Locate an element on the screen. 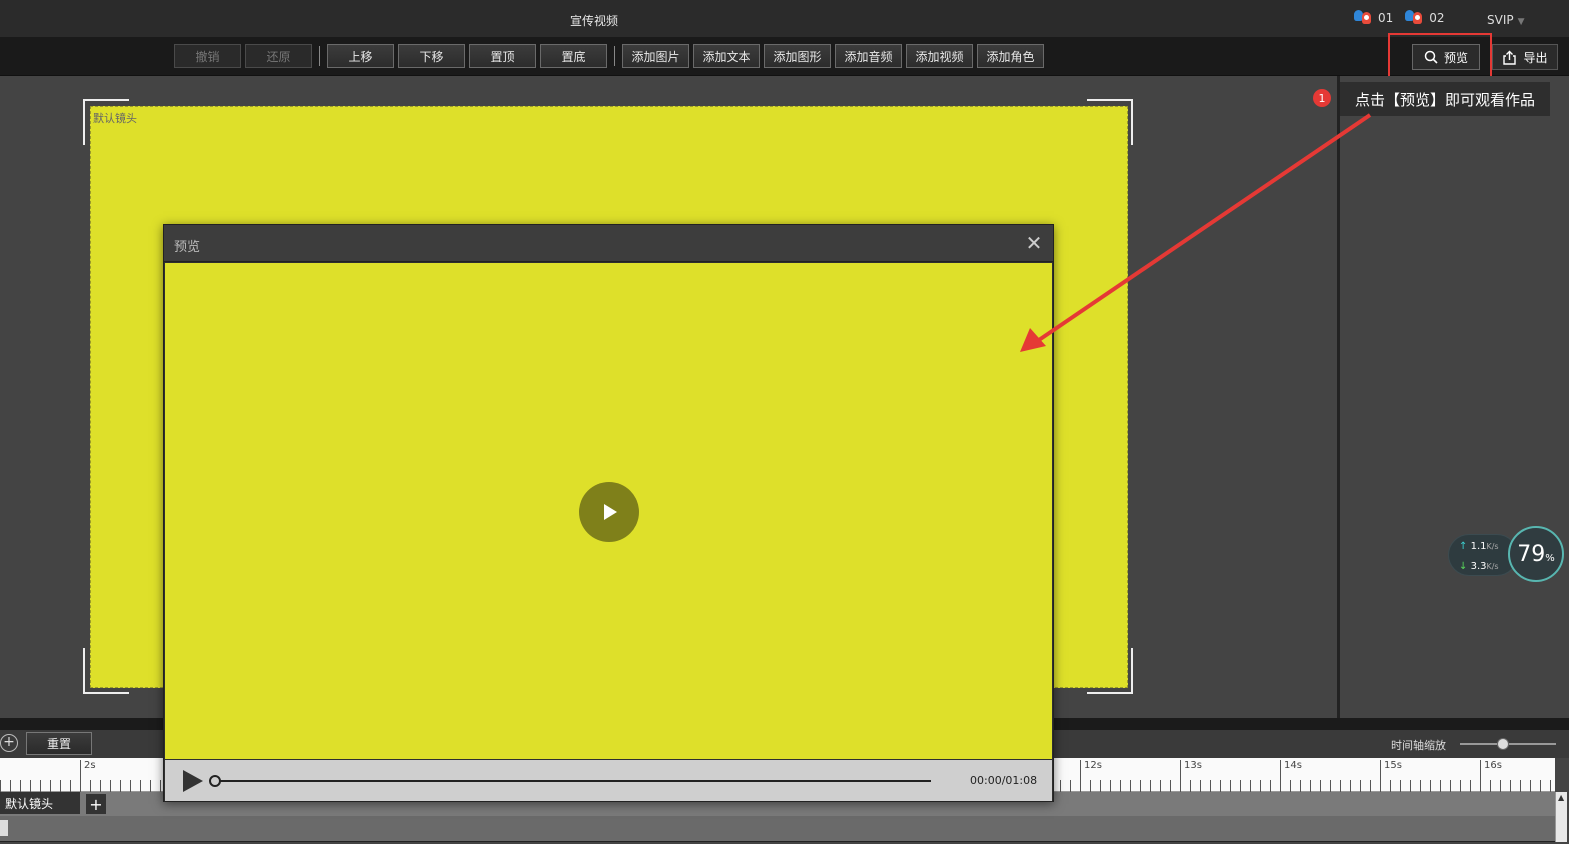 This screenshot has height=844, width=1569. time-display: 00:00/01:08 is located at coordinates (1004, 780).